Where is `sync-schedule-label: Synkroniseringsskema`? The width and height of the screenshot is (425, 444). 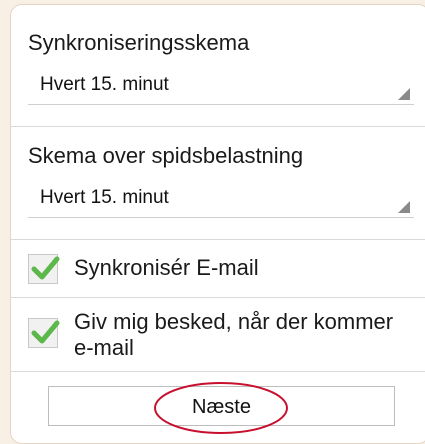
sync-schedule-label: Synkroniseringsskema is located at coordinates (139, 42).